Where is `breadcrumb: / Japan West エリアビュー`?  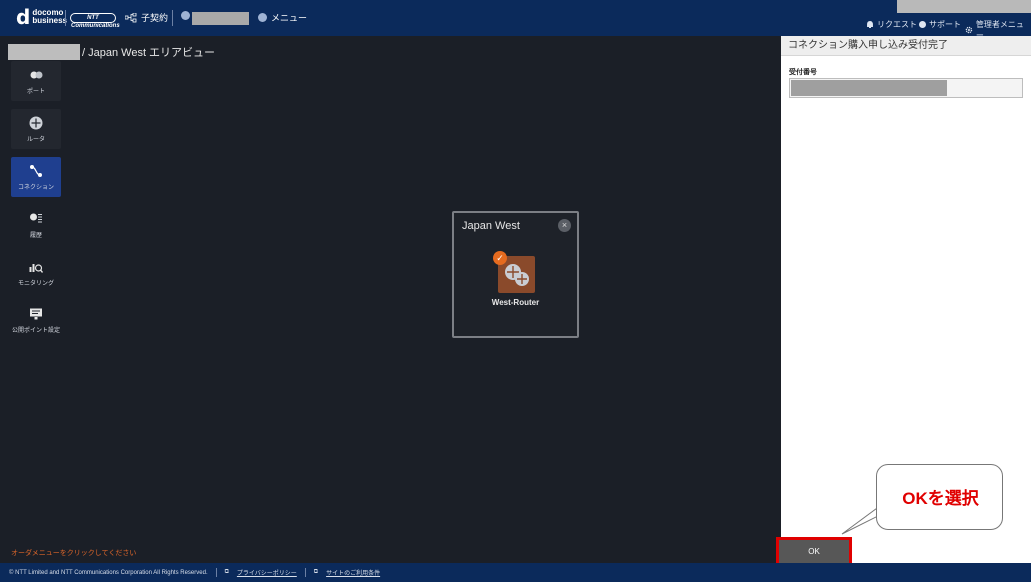
breadcrumb: / Japan West エリアビュー is located at coordinates (111, 52).